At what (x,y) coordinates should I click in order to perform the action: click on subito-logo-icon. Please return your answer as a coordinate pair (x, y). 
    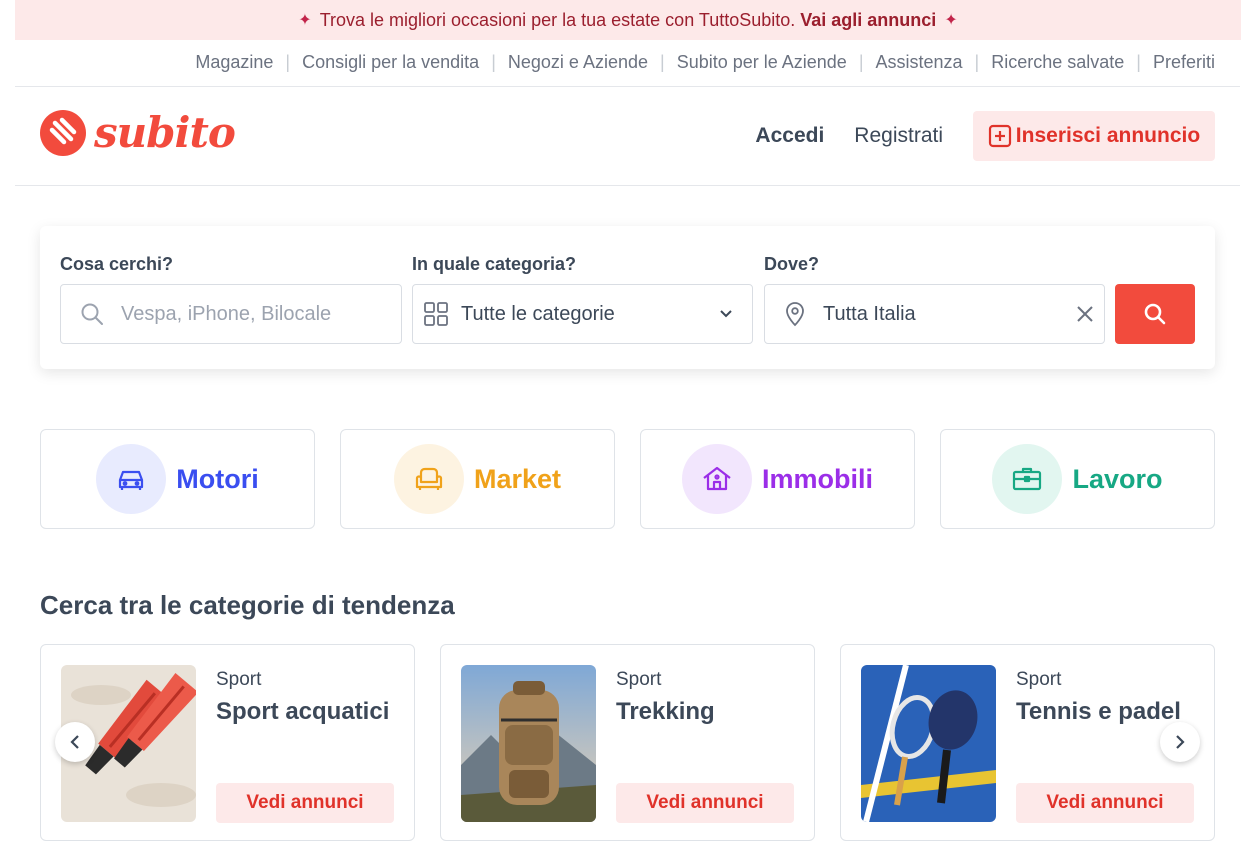
    Looking at the image, I should click on (63, 132).